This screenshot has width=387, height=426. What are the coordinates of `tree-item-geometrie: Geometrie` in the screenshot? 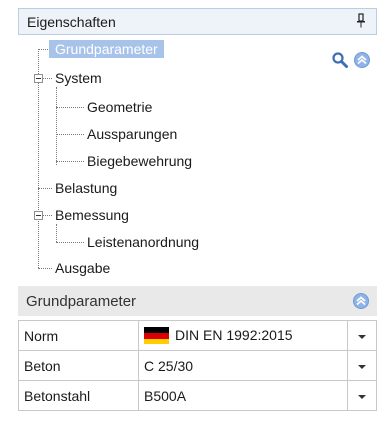 It's located at (119, 107).